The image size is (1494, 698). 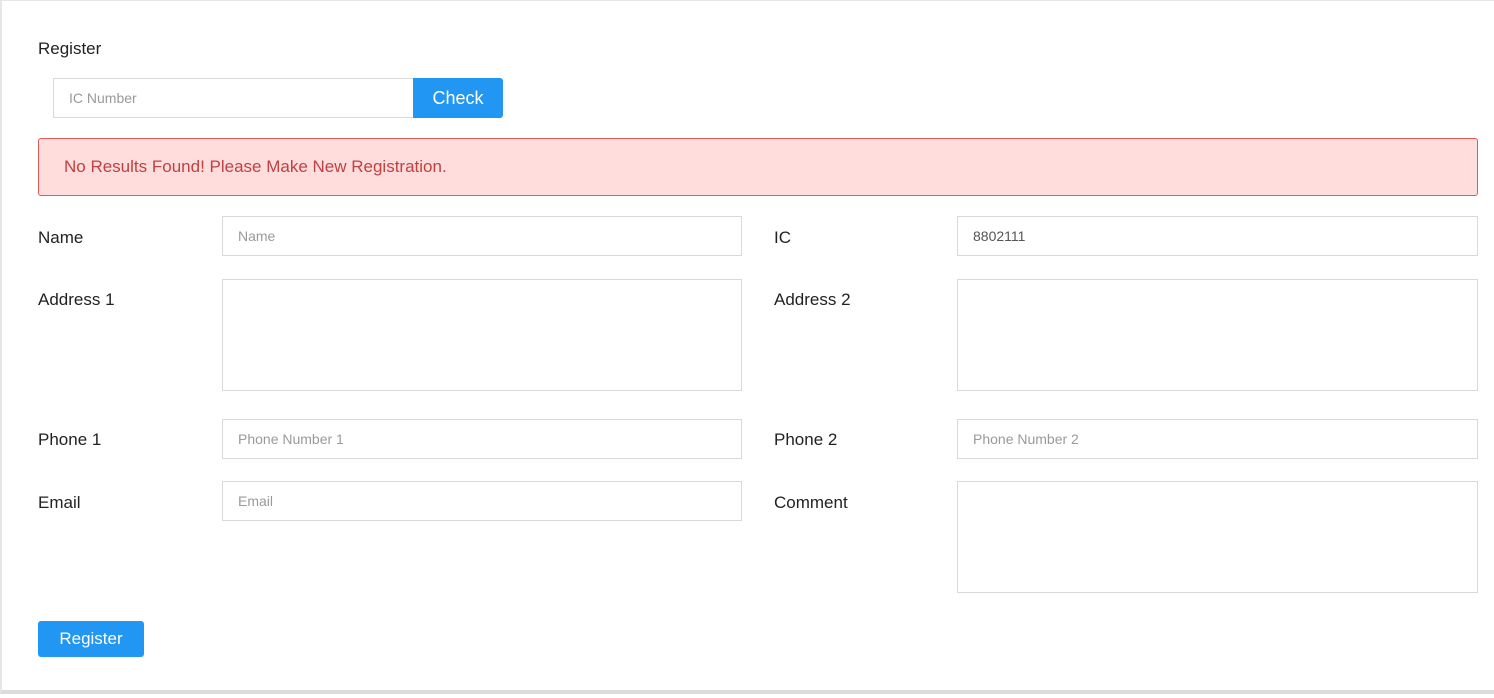 What do you see at coordinates (1217, 236) in the screenshot?
I see `ic-input` at bounding box center [1217, 236].